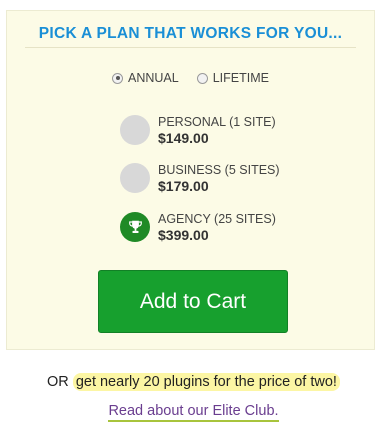  What do you see at coordinates (58, 382) in the screenshot?
I see `promo-prefix: OR` at bounding box center [58, 382].